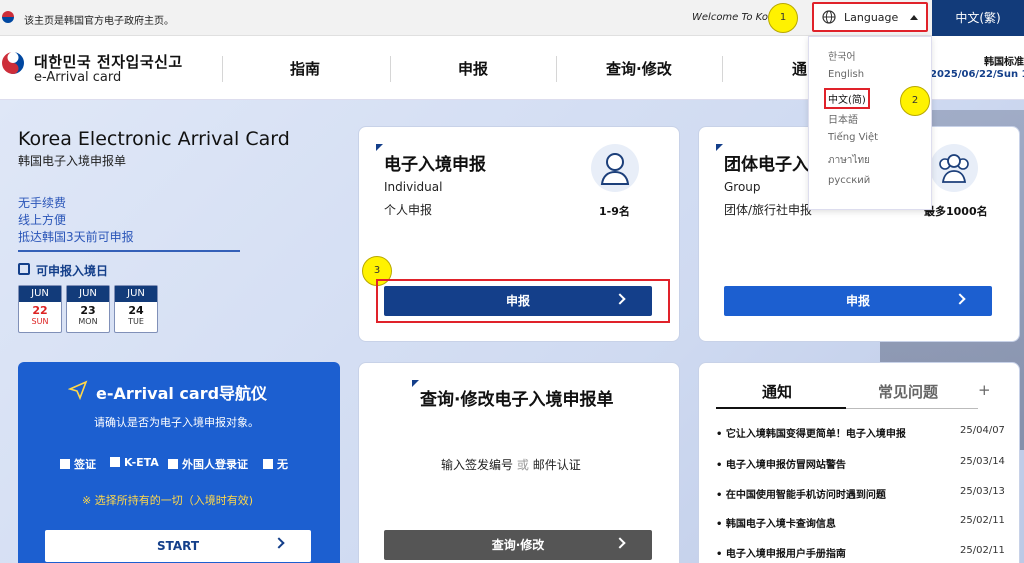 The width and height of the screenshot is (1024, 563). I want to click on nav-guide: 指南, so click(305, 68).